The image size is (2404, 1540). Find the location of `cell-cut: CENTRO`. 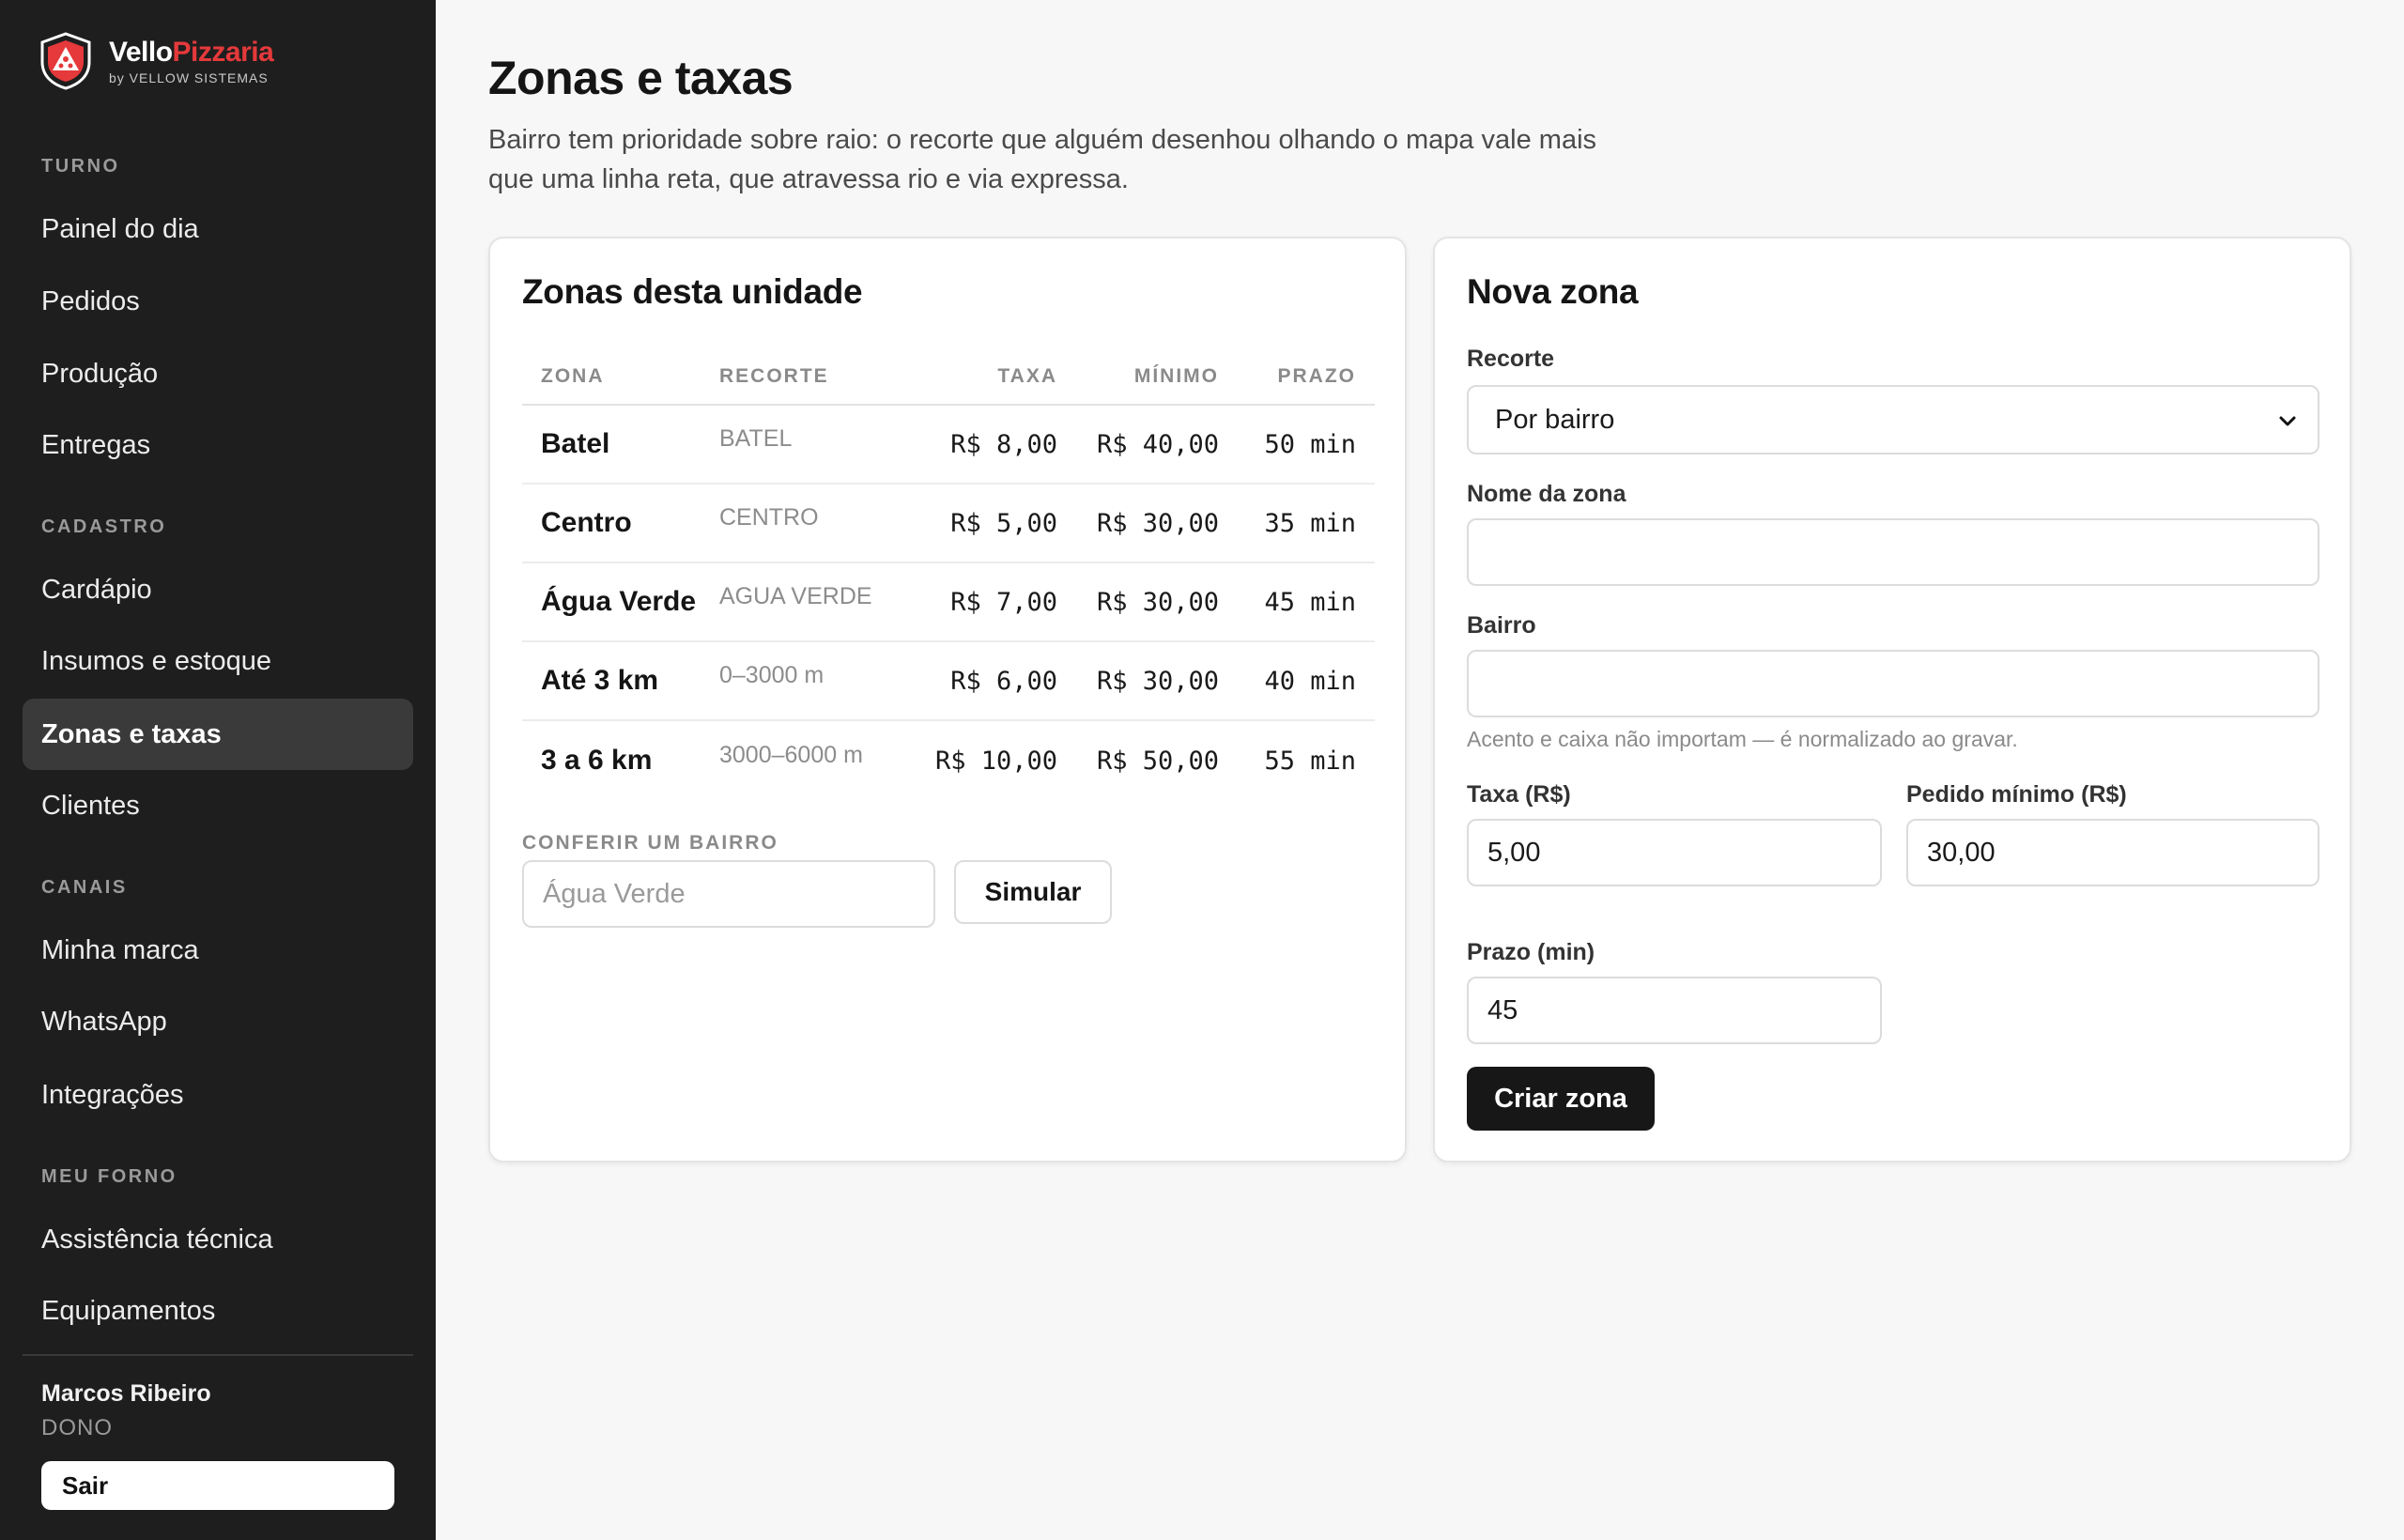

cell-cut: CENTRO is located at coordinates (769, 517).